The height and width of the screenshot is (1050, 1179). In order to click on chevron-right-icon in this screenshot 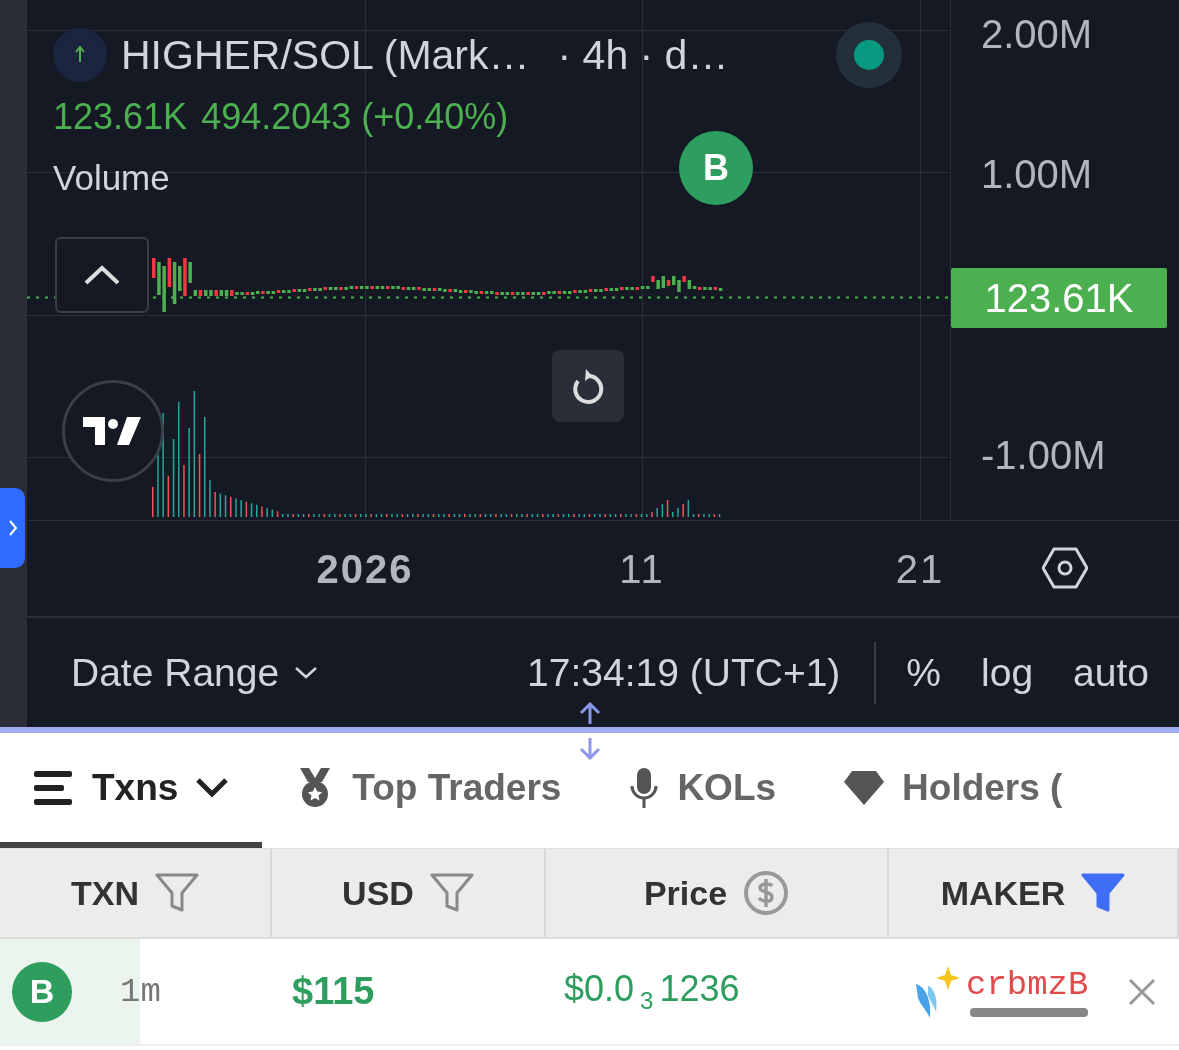, I will do `click(12, 528)`.